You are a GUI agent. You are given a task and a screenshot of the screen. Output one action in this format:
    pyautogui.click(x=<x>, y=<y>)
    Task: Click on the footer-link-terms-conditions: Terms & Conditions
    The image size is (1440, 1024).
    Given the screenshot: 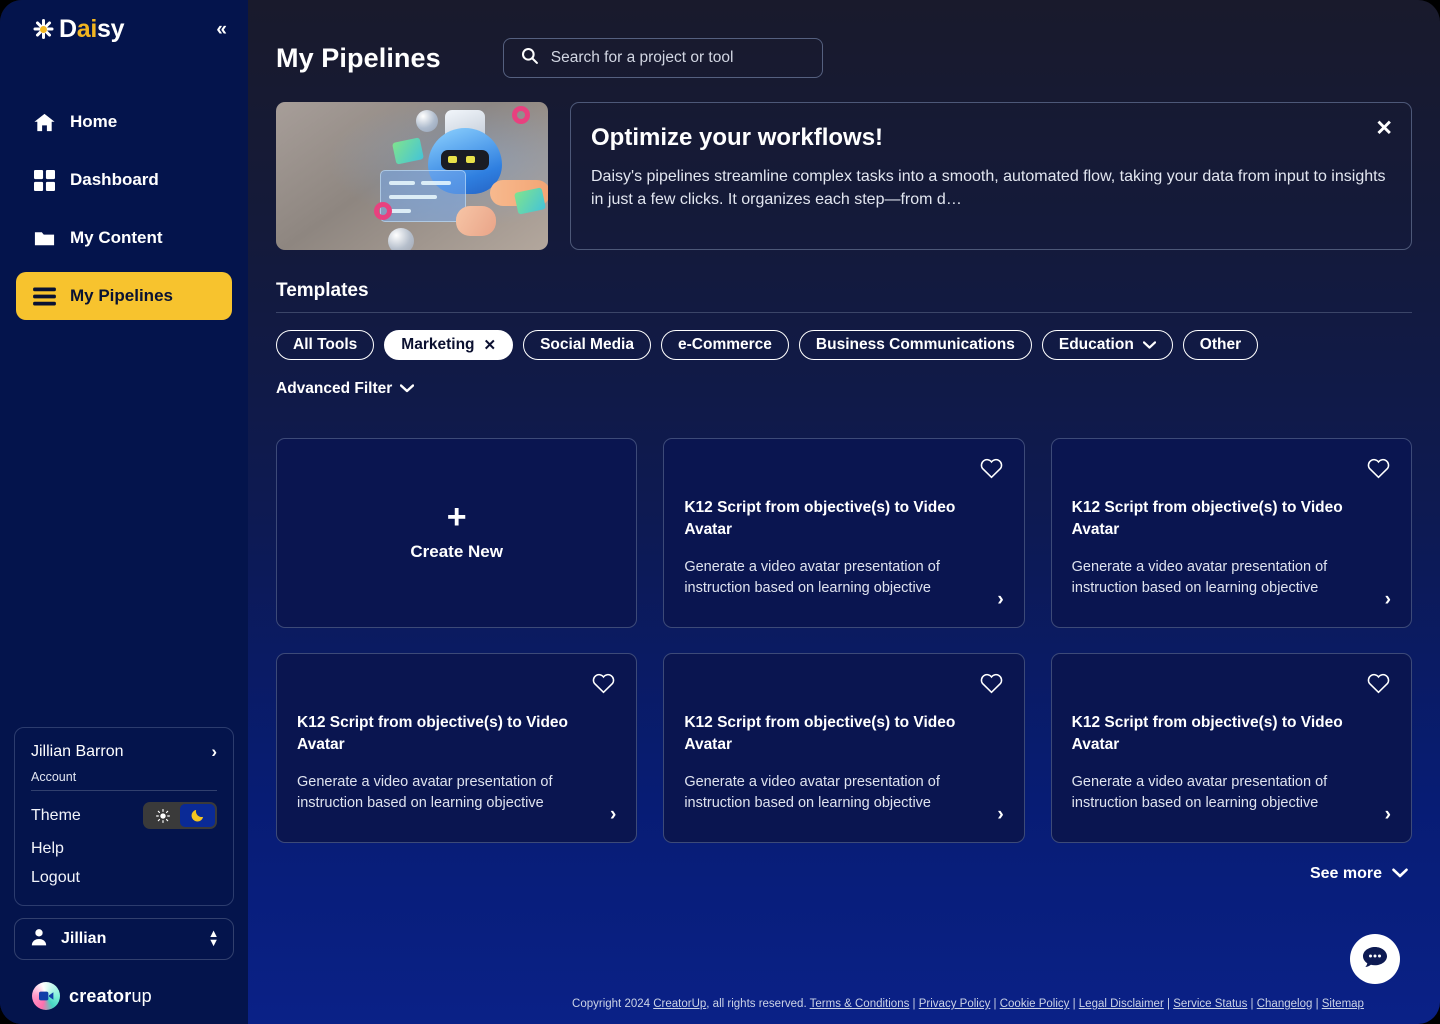 What is the action you would take?
    pyautogui.click(x=860, y=1004)
    